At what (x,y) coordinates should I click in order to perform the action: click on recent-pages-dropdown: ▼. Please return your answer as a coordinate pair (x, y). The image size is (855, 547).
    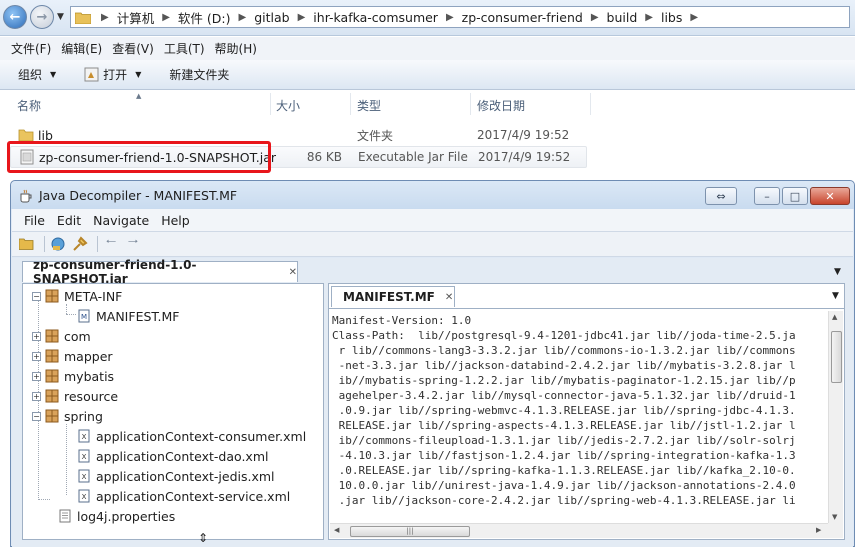
    Looking at the image, I should click on (60, 17).